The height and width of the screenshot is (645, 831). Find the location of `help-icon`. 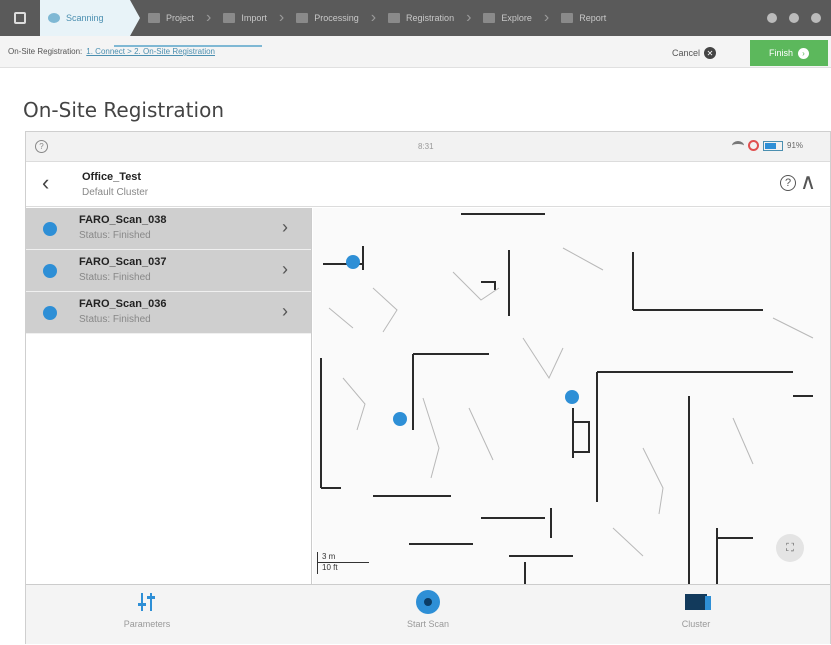

help-icon is located at coordinates (816, 18).